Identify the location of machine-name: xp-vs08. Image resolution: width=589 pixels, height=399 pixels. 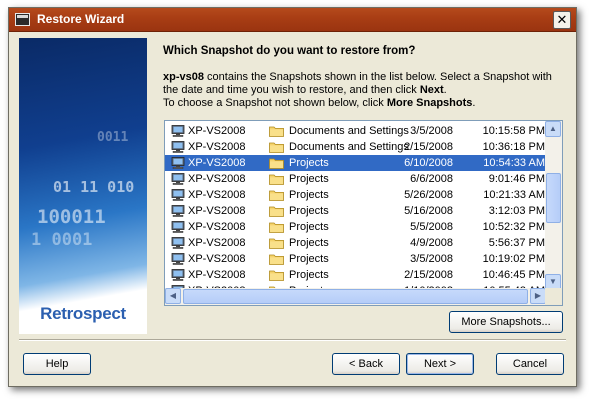
(183, 77).